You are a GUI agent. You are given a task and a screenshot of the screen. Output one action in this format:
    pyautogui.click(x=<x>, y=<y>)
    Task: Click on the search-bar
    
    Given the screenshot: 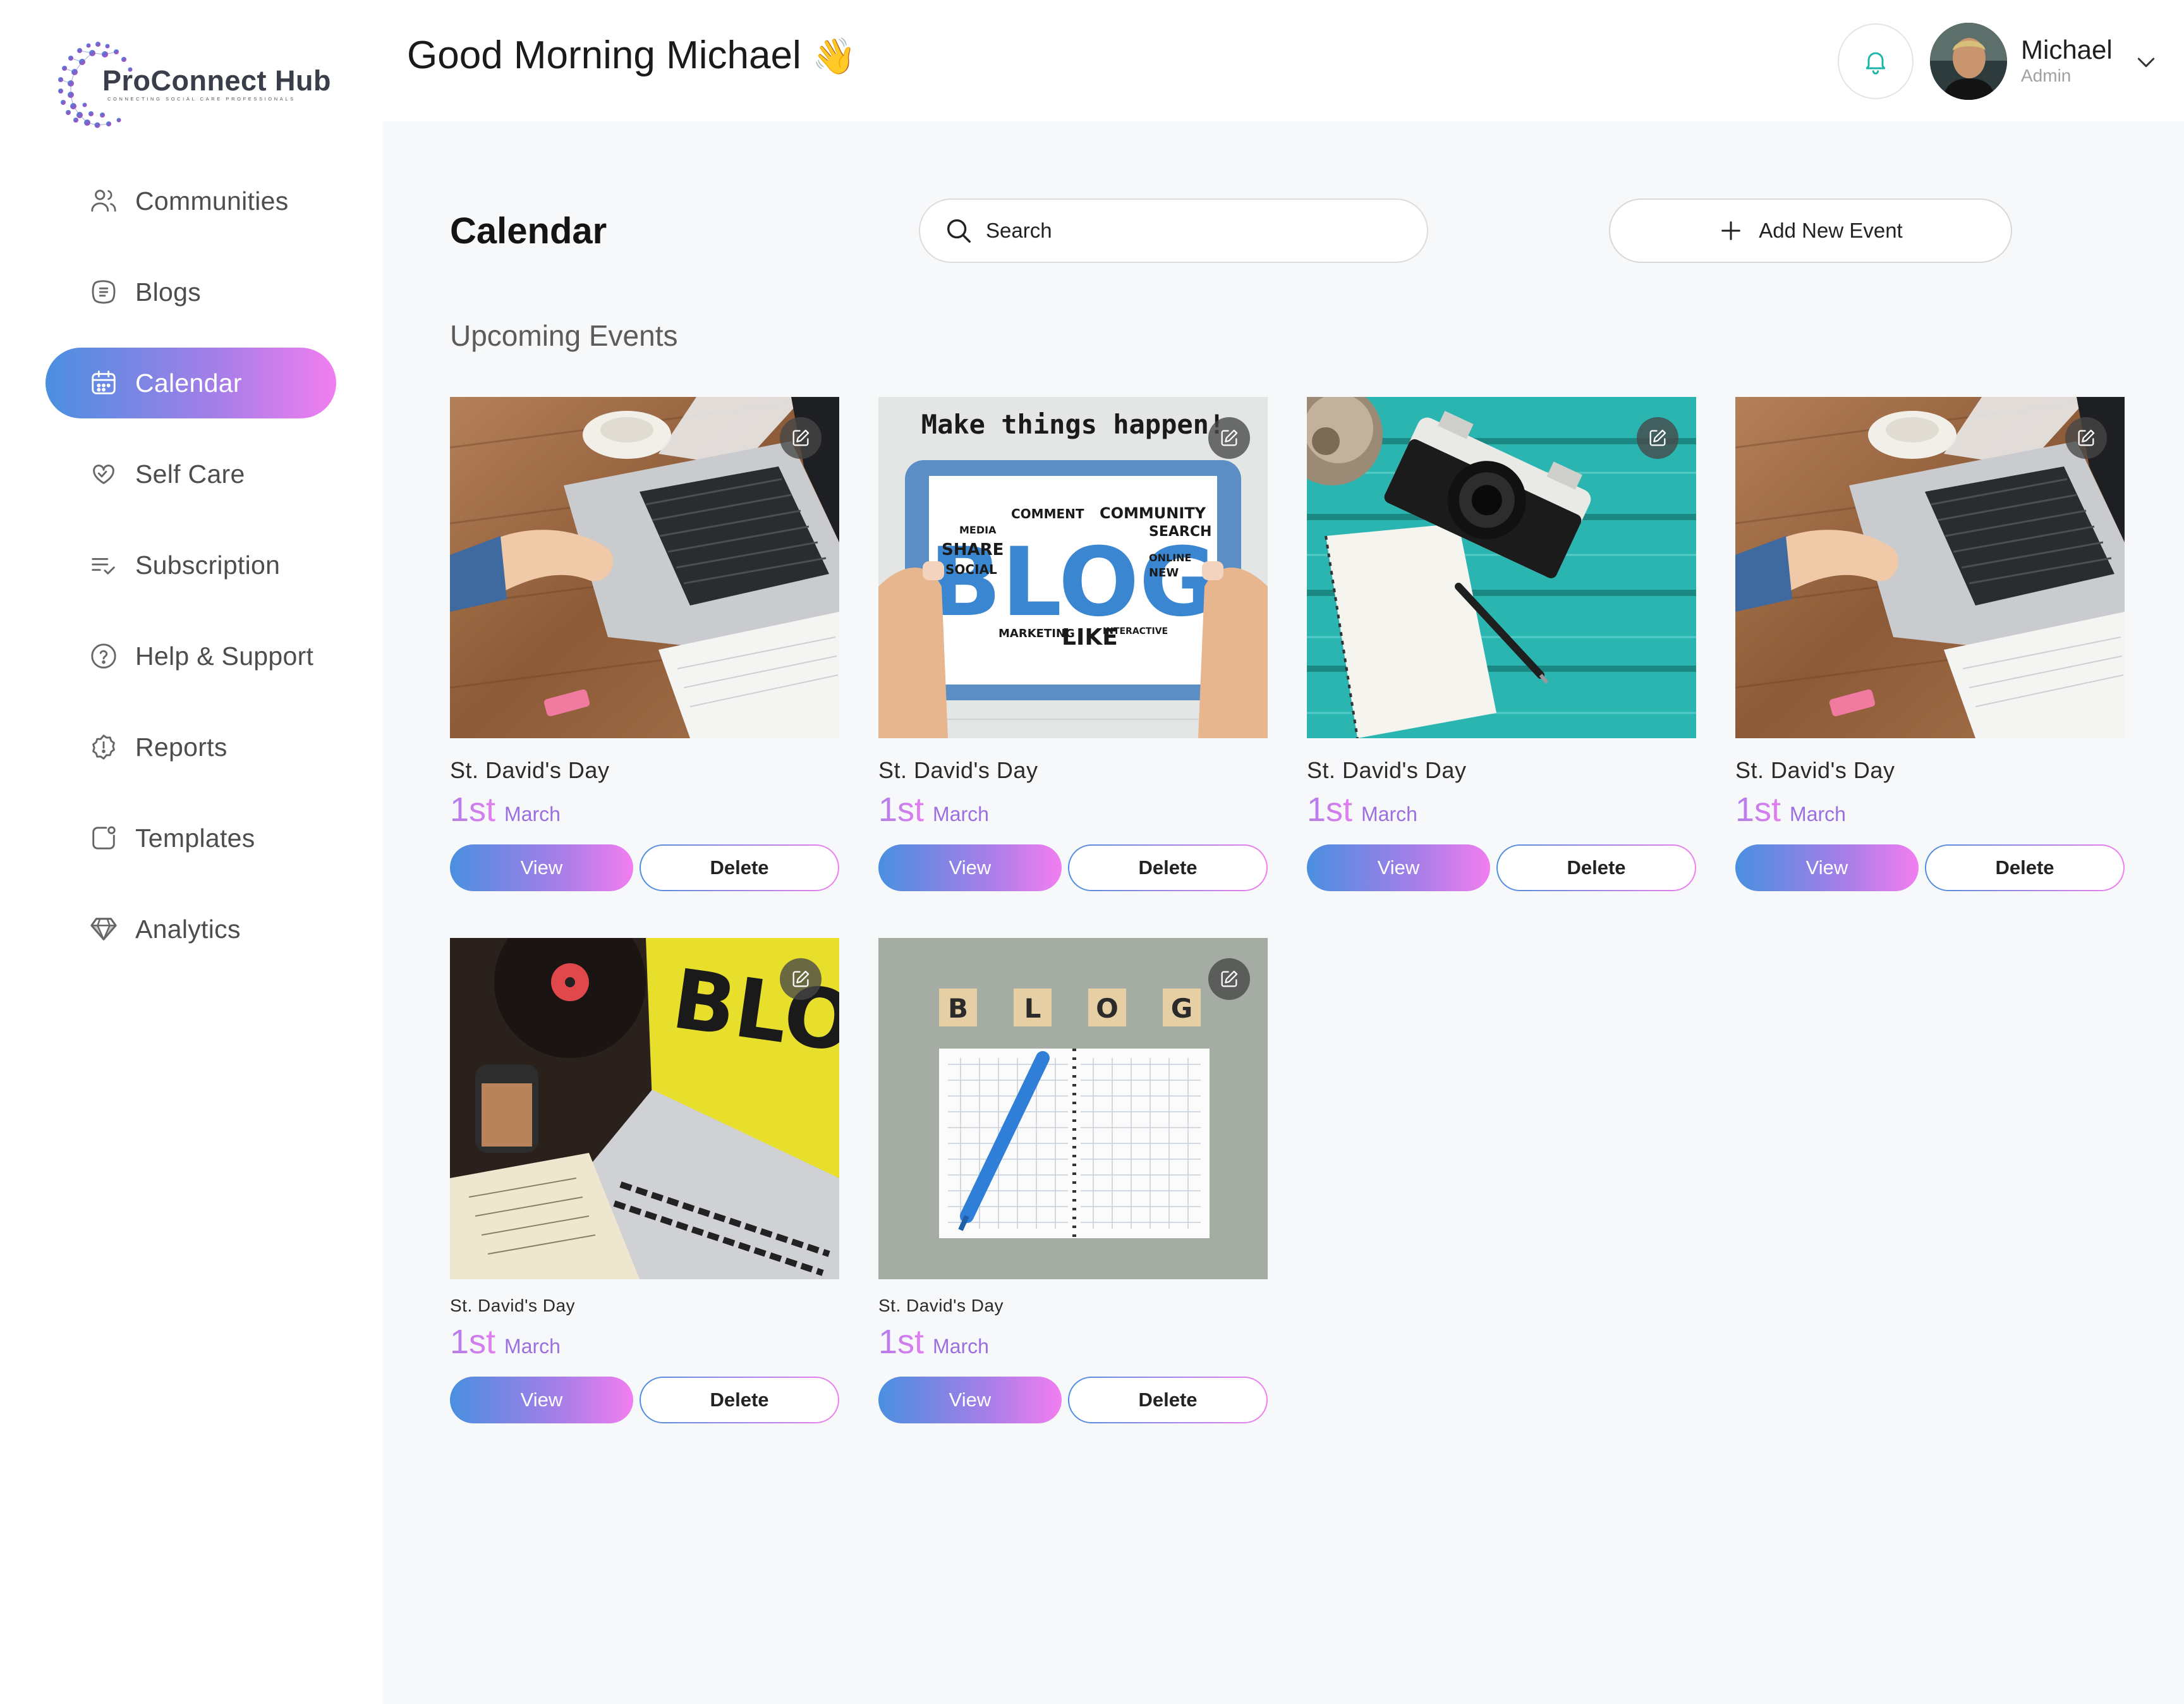 What is the action you would take?
    pyautogui.click(x=1173, y=230)
    